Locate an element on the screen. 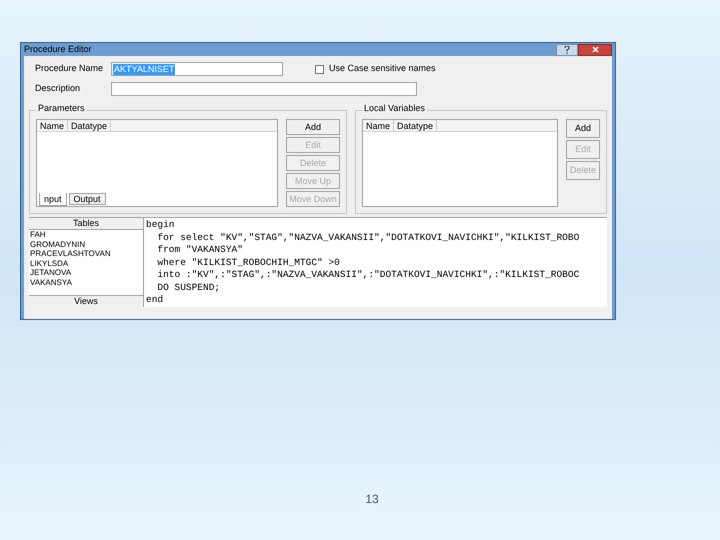 This screenshot has height=540, width=720. code-editor is located at coordinates (375, 262).